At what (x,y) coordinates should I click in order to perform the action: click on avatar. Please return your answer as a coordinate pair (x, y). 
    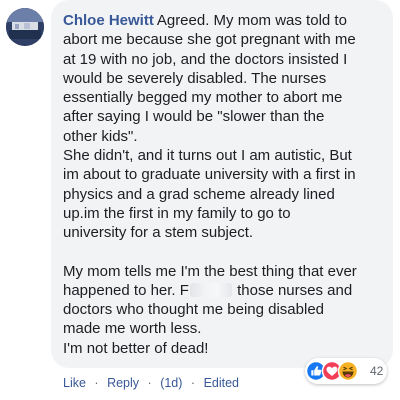
    Looking at the image, I should click on (25, 27).